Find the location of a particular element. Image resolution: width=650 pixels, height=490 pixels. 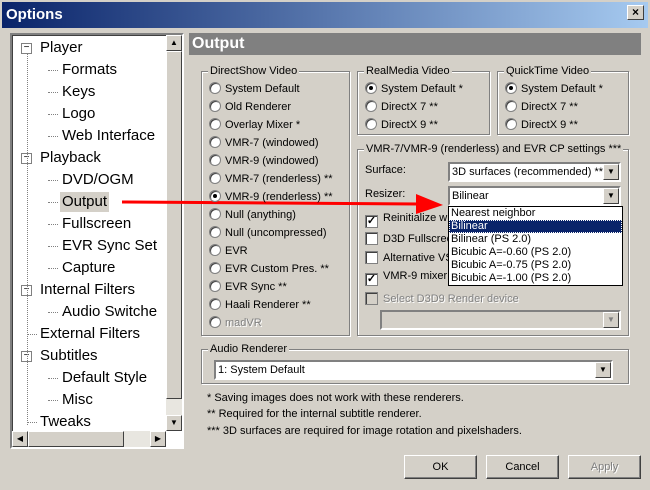

realmedia-option: DirectX 9 ** is located at coordinates (401, 125).